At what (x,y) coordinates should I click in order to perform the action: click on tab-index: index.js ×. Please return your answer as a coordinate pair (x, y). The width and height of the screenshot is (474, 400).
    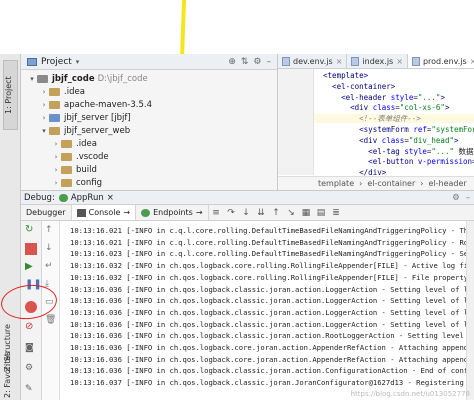
    Looking at the image, I should click on (377, 61).